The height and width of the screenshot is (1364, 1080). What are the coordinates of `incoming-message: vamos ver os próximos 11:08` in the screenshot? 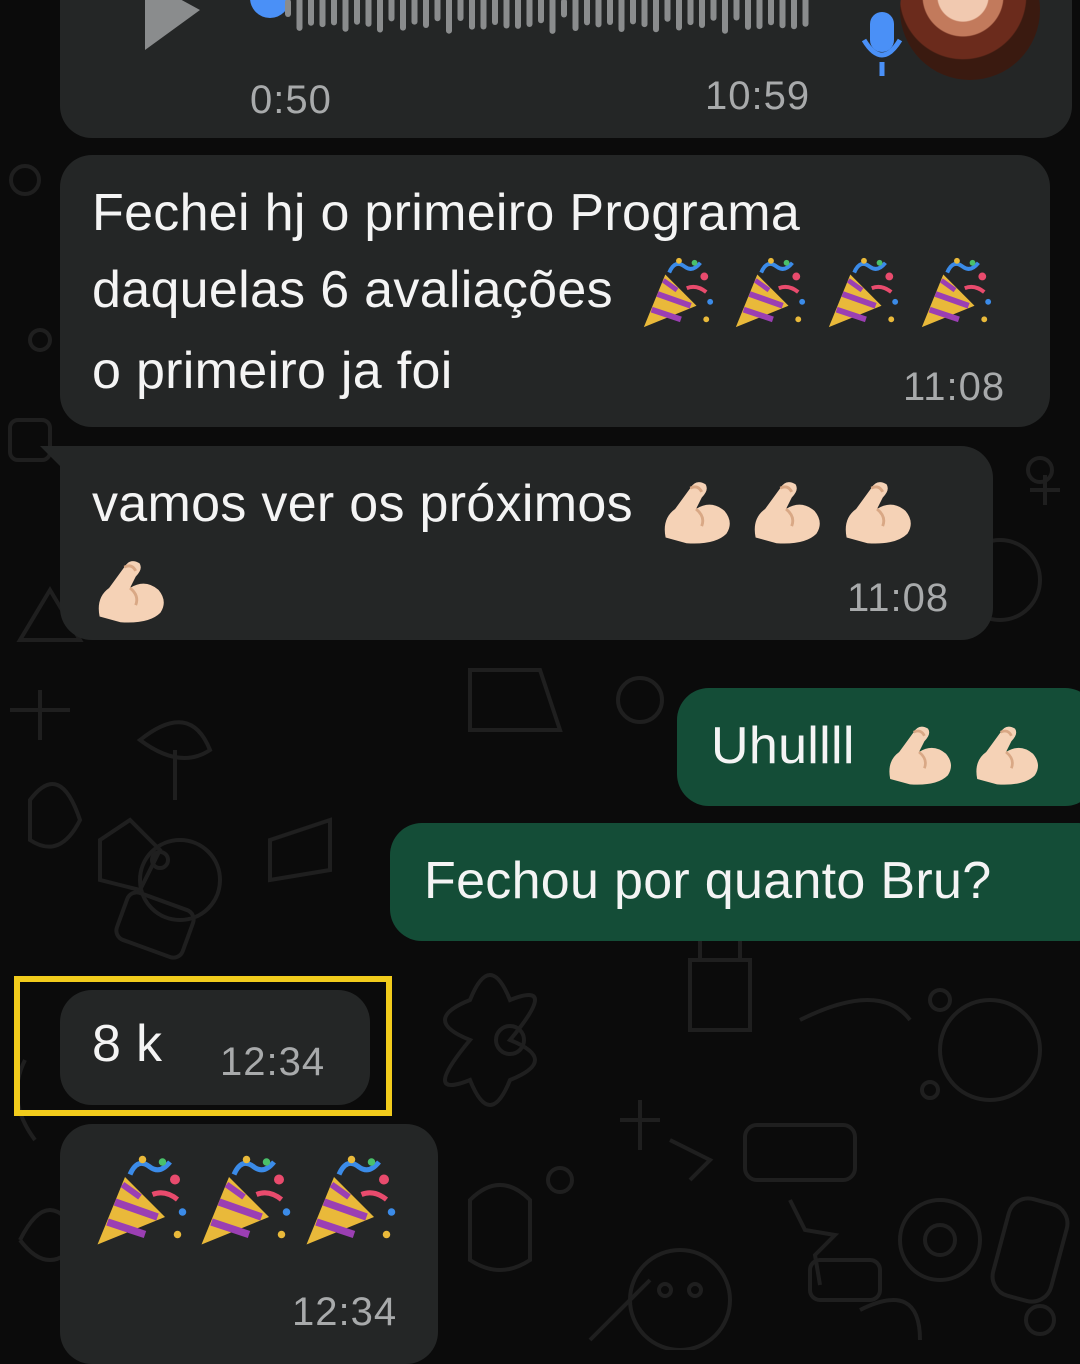 It's located at (526, 543).